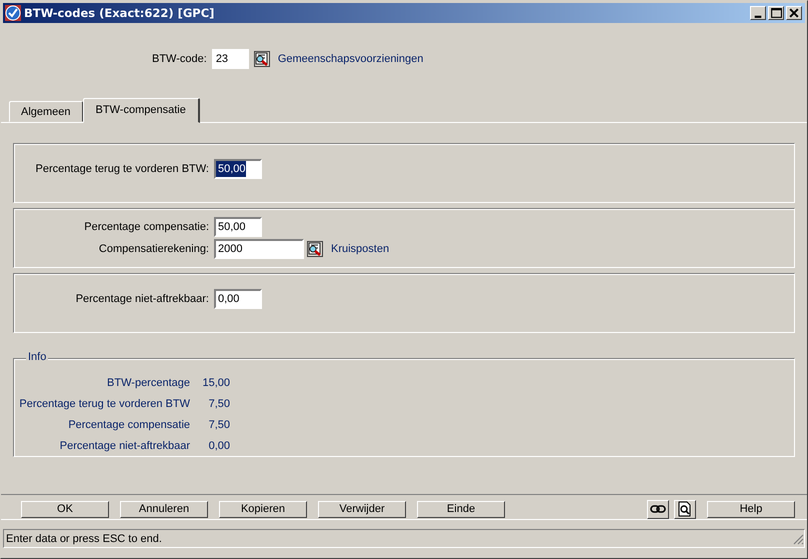 This screenshot has height=559, width=808. What do you see at coordinates (215, 382) in the screenshot?
I see `info-value: 15,00` at bounding box center [215, 382].